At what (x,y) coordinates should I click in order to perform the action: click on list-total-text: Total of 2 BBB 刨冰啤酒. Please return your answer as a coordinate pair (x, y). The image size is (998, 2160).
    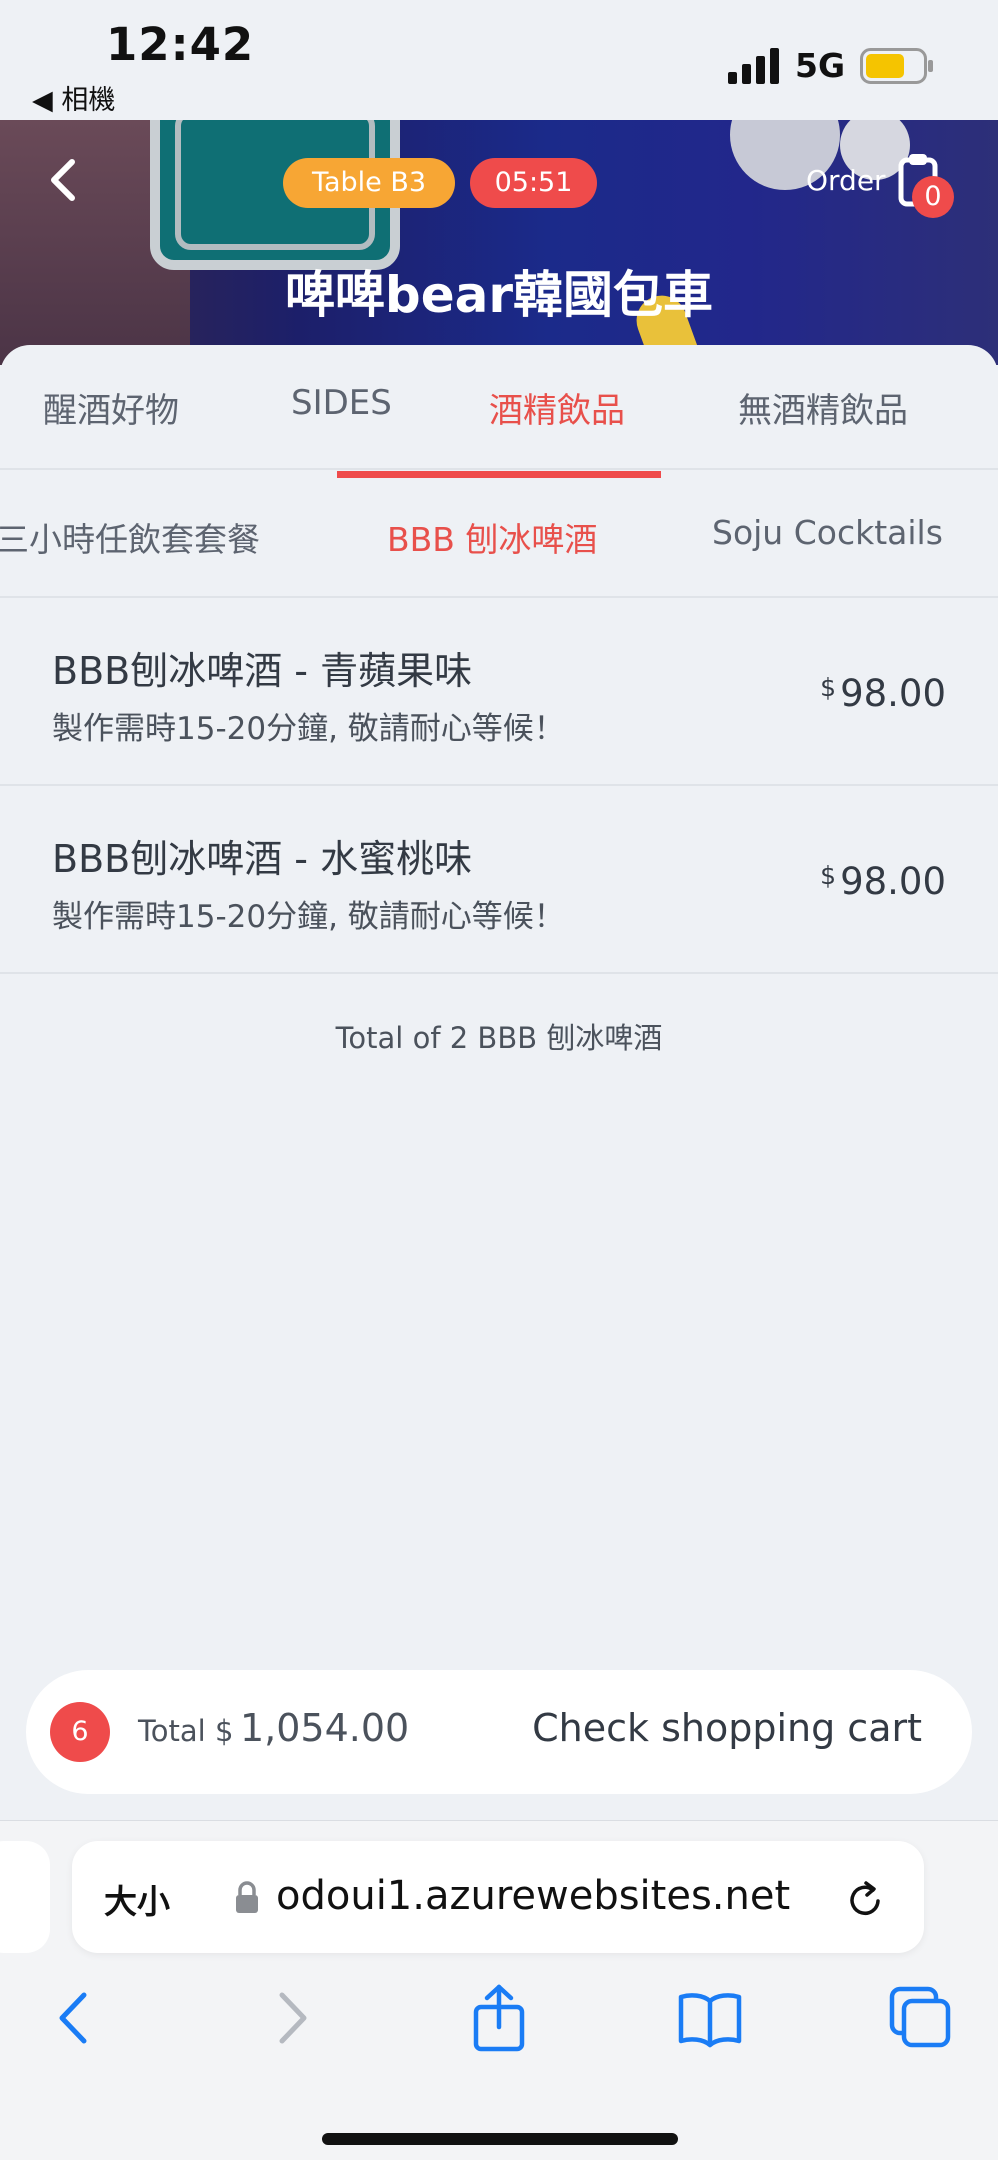
    Looking at the image, I should click on (499, 1038).